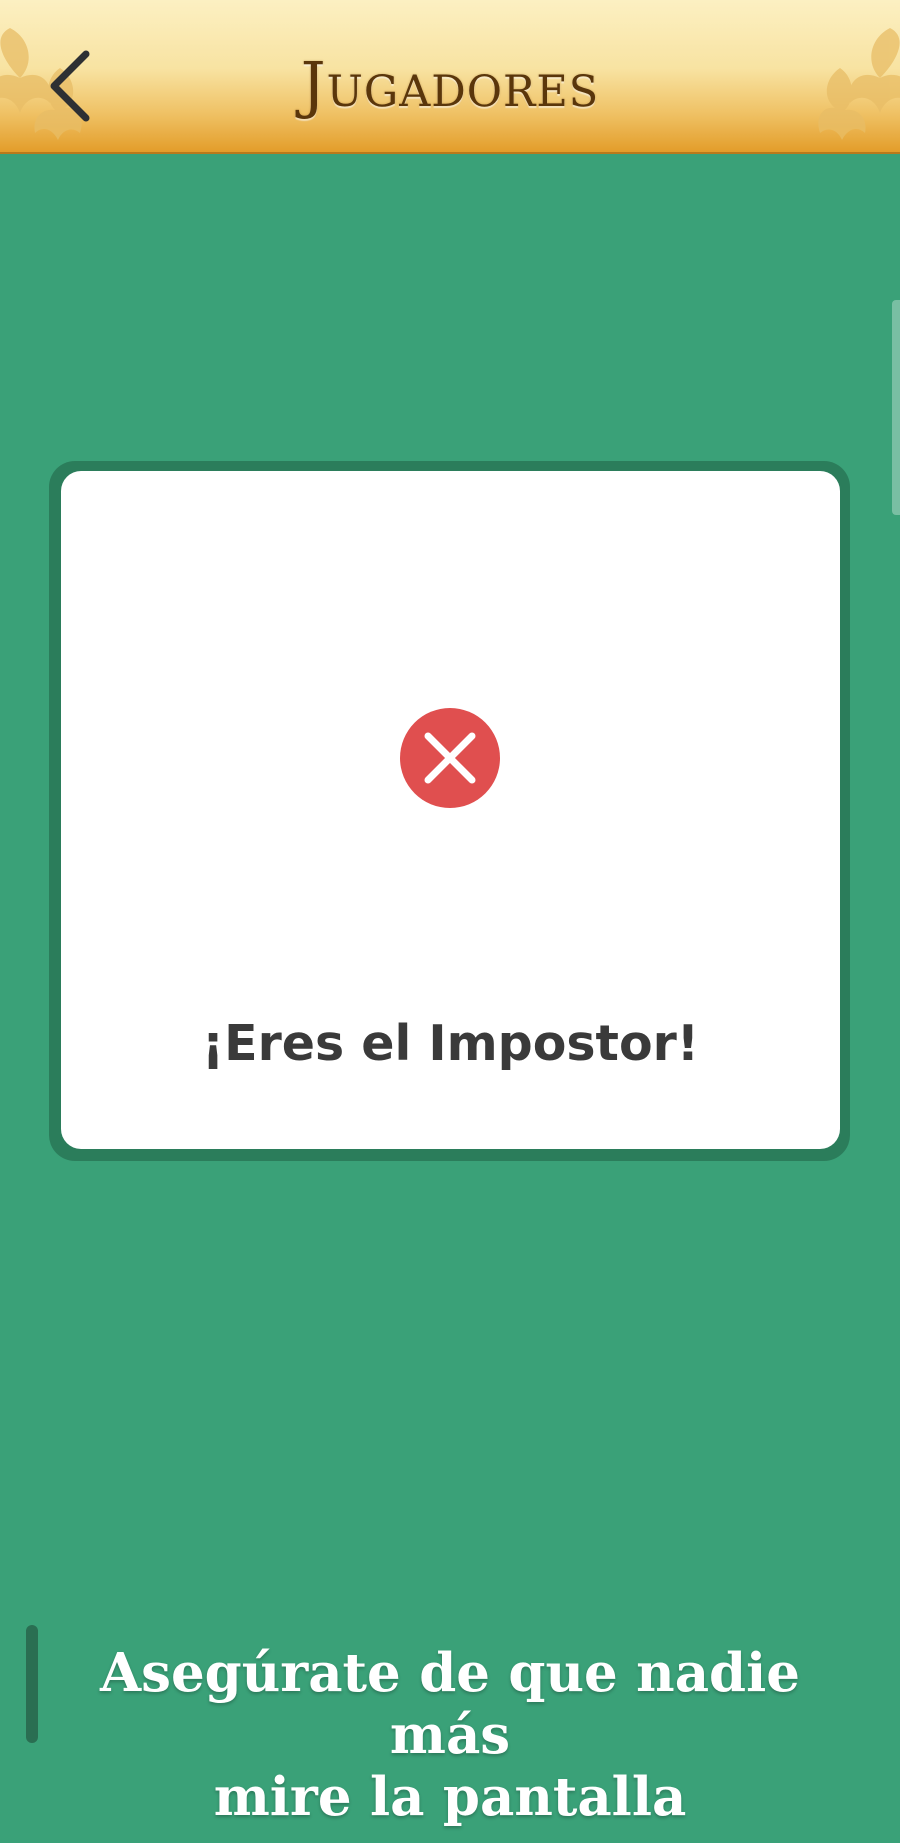 The height and width of the screenshot is (1843, 900). What do you see at coordinates (450, 1704) in the screenshot?
I see `warning-line-1: Asegúrate de que nadie más` at bounding box center [450, 1704].